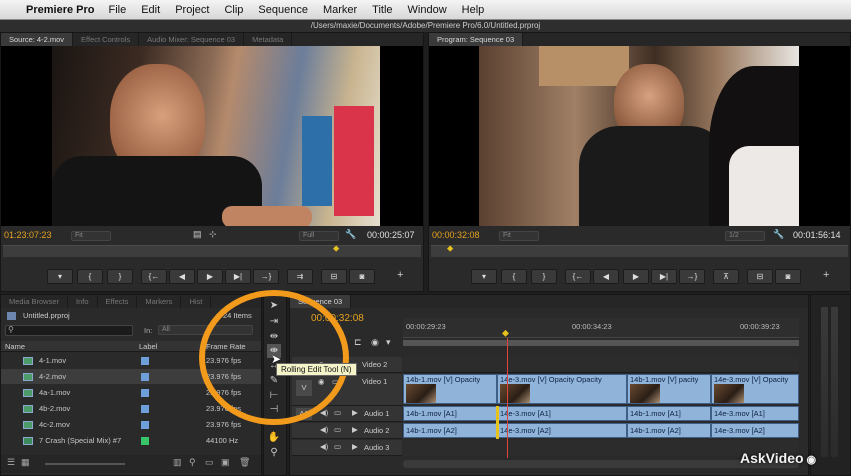 The height and width of the screenshot is (476, 851). What do you see at coordinates (225, 462) in the screenshot?
I see `new-item-icon: ▣` at bounding box center [225, 462].